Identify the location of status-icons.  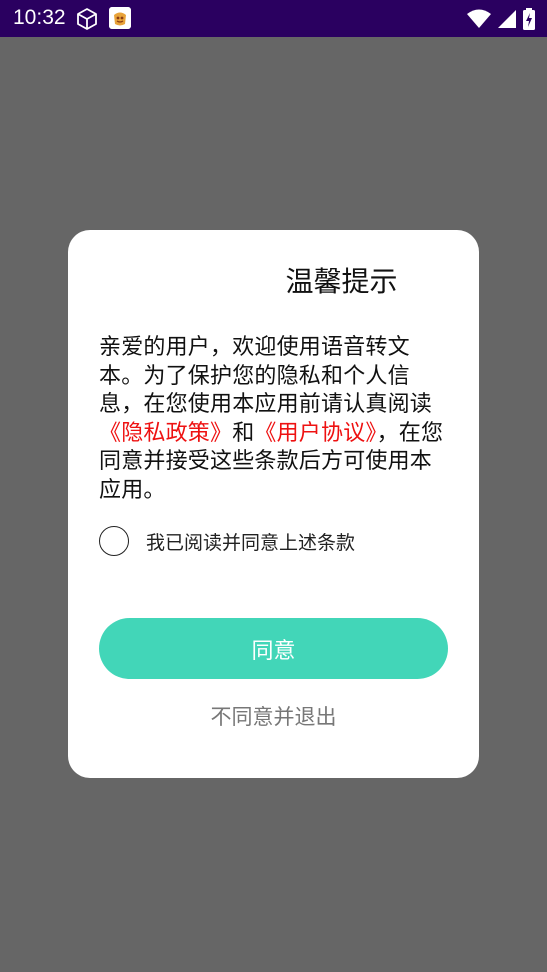
(501, 19).